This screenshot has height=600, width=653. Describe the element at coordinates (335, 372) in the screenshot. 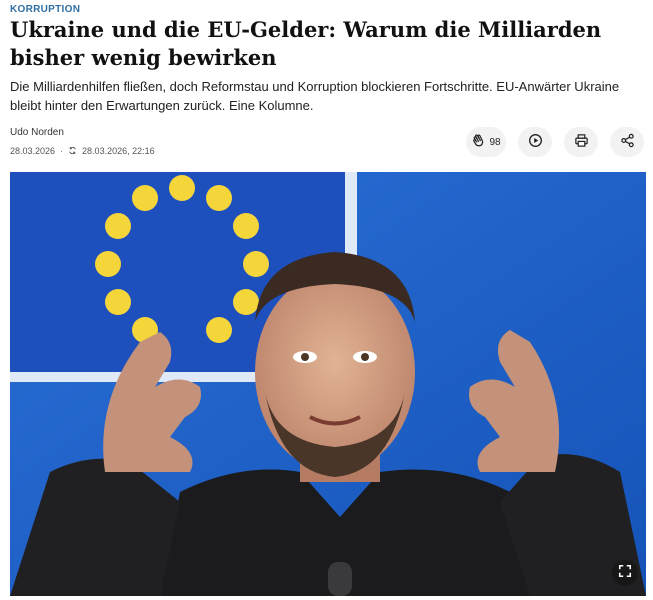

I see `person-face` at that location.